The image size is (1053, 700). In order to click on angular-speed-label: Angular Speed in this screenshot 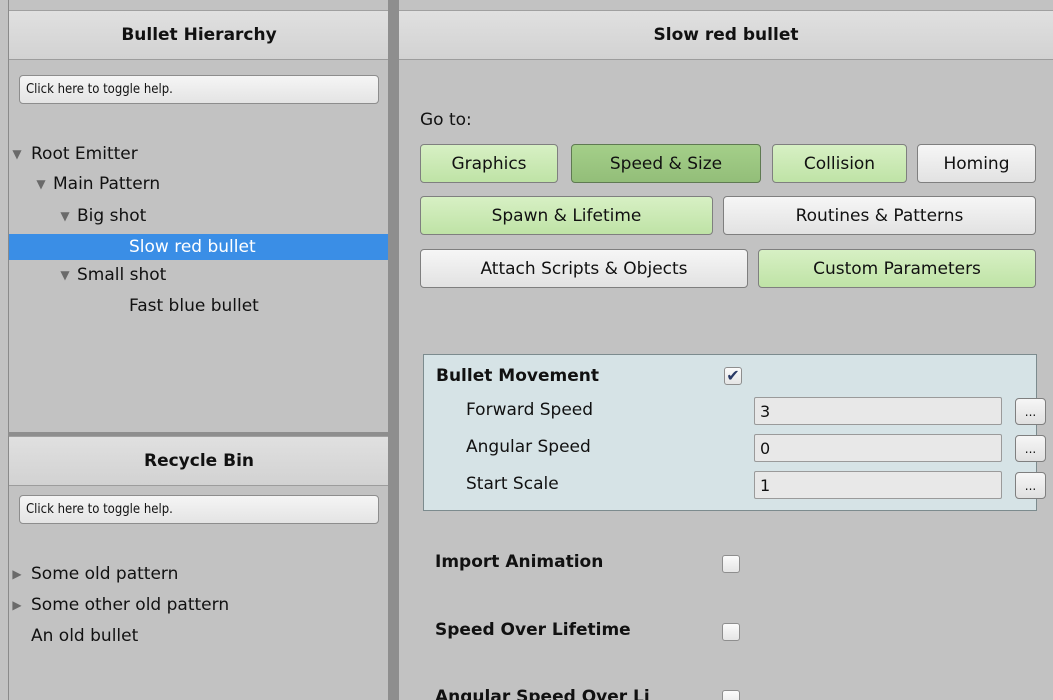, I will do `click(528, 447)`.